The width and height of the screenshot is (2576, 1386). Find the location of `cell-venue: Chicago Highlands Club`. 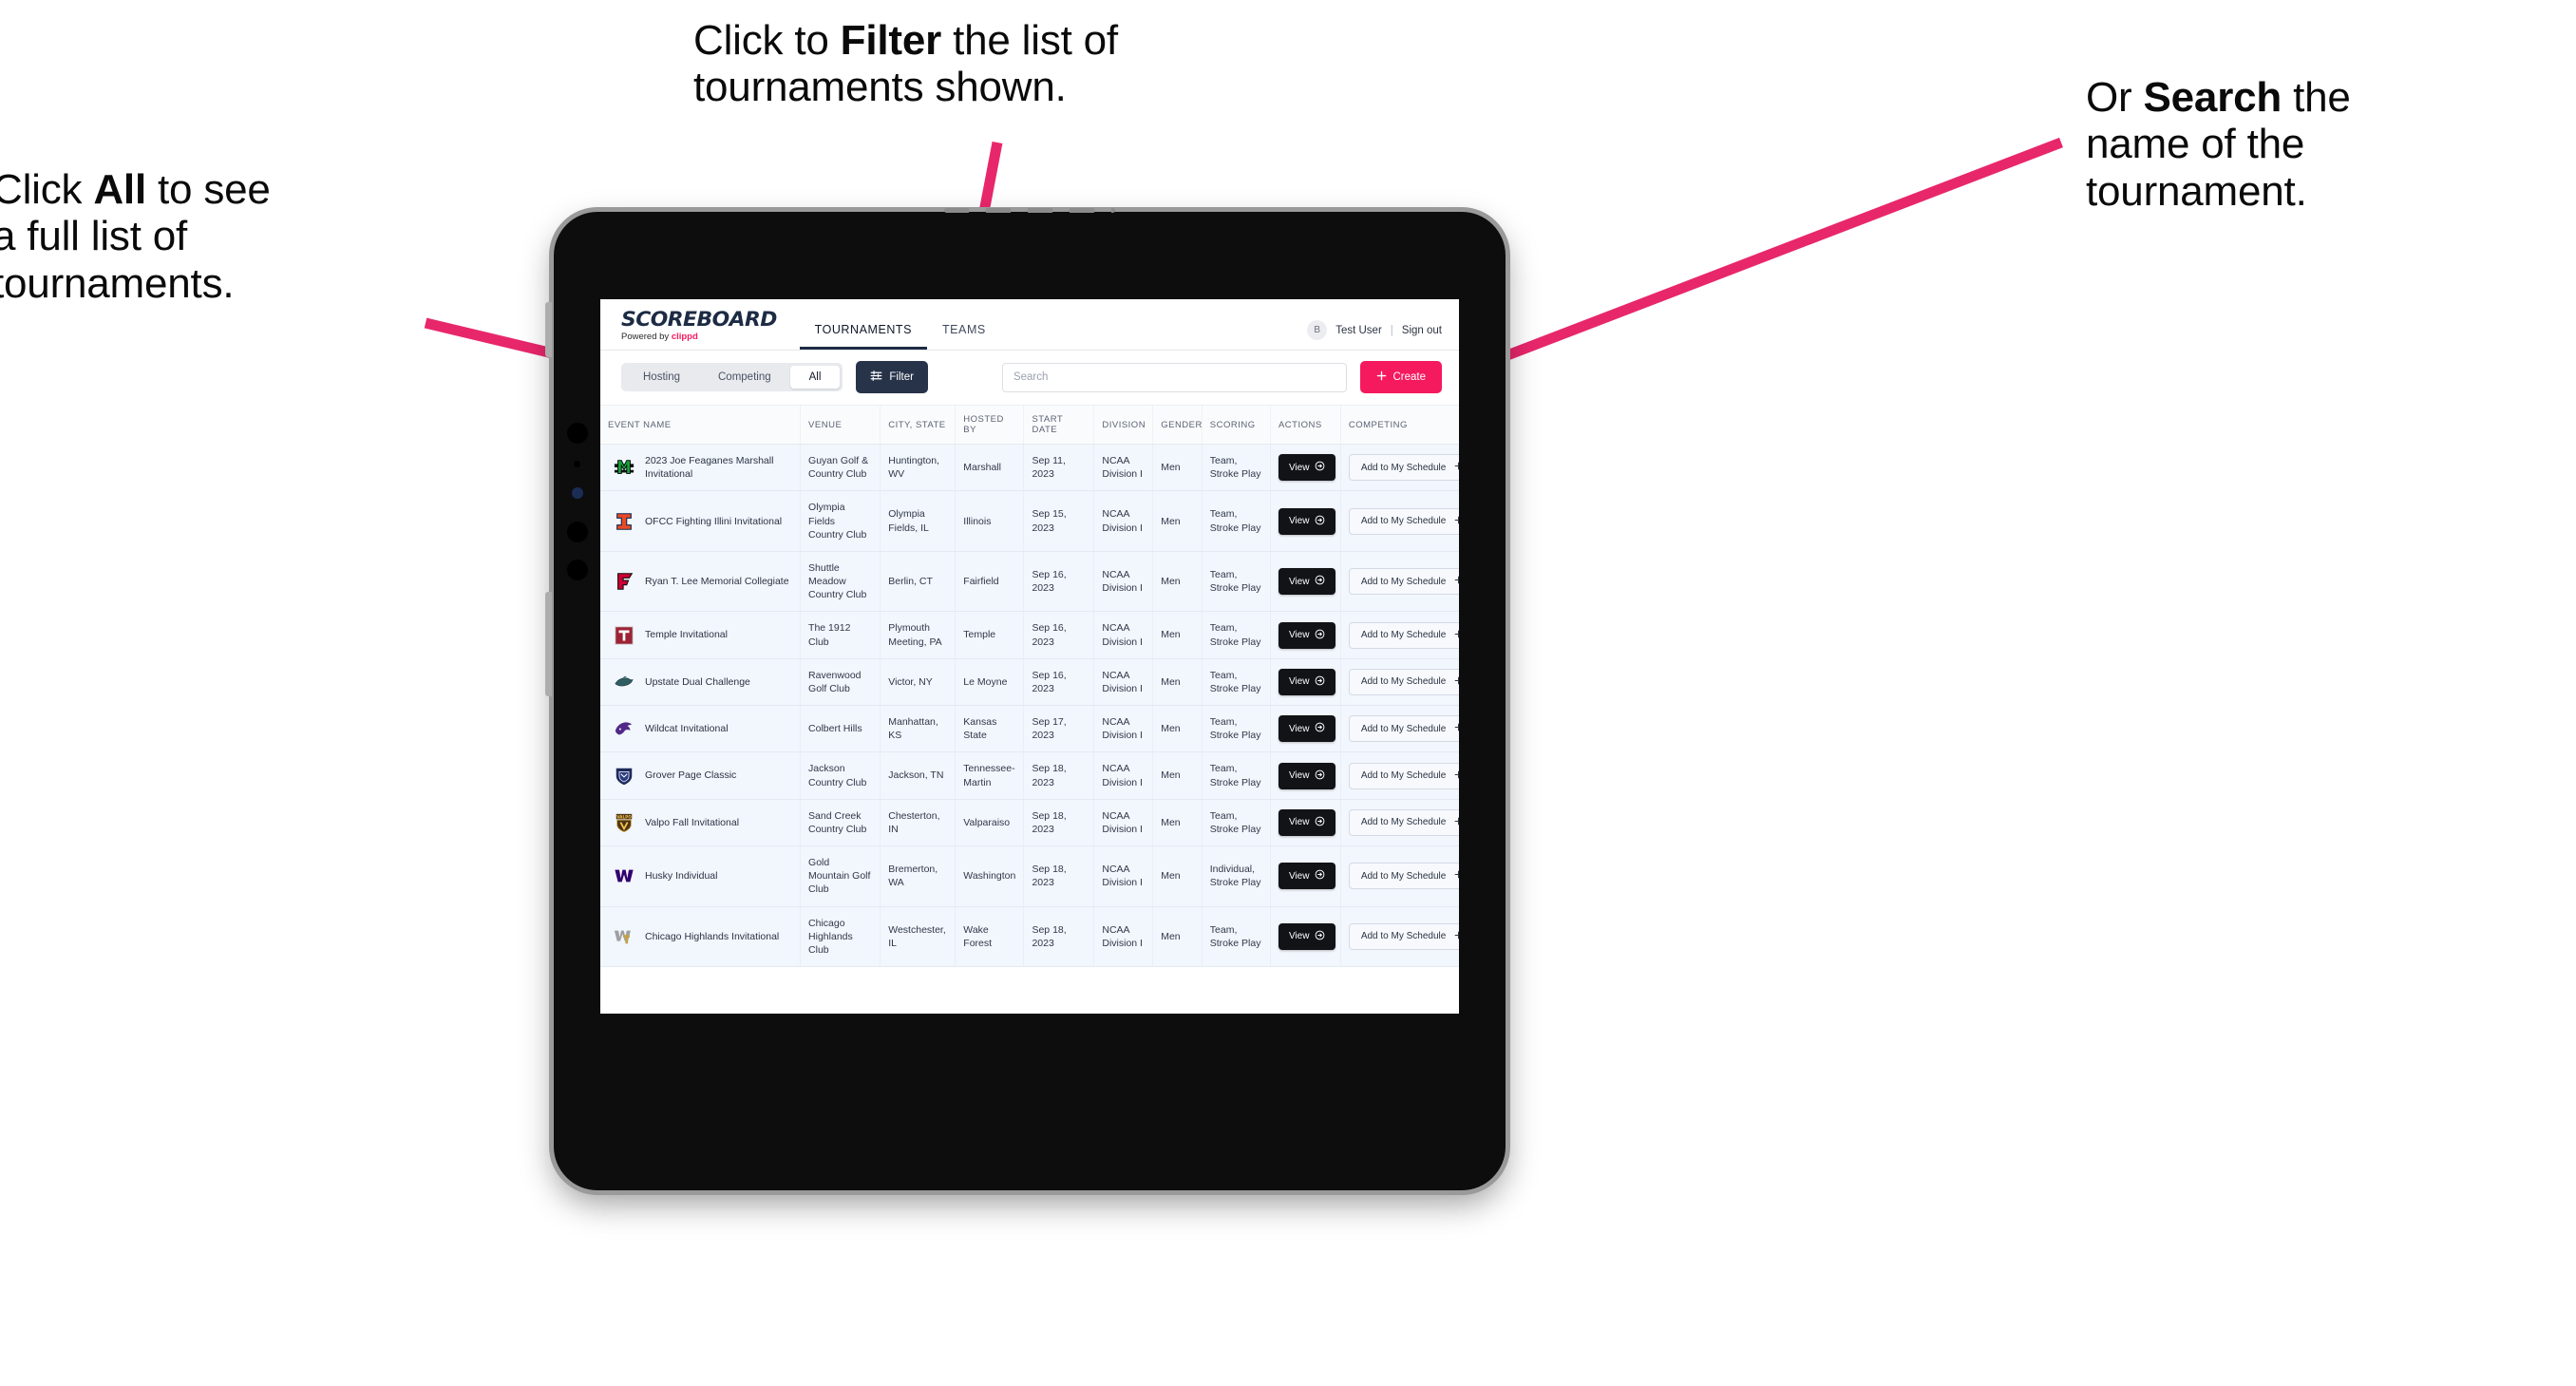

cell-venue: Chicago Highlands Club is located at coordinates (840, 937).